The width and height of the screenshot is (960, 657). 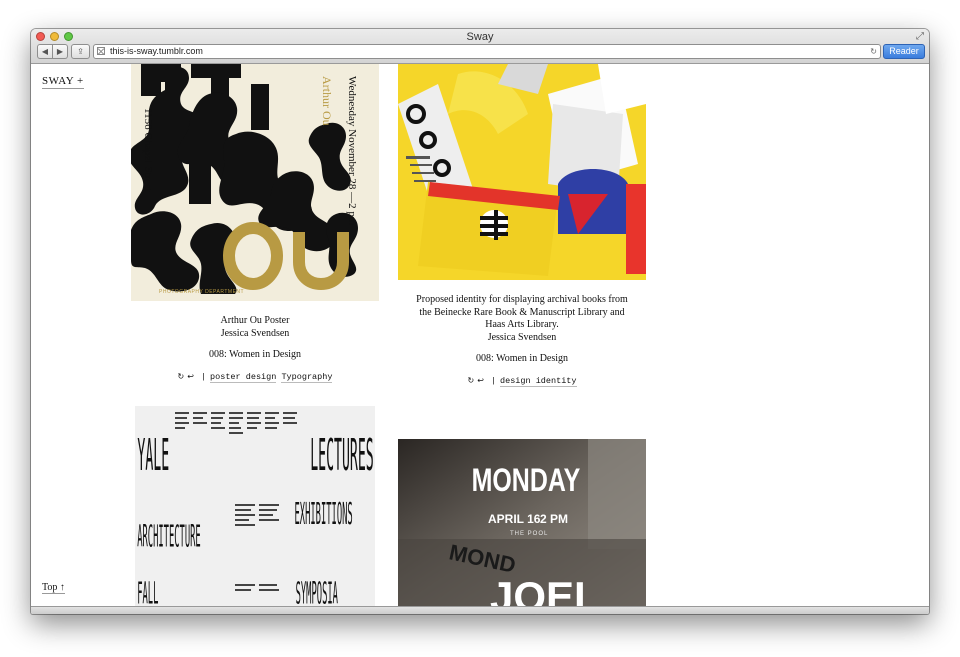 What do you see at coordinates (243, 377) in the screenshot?
I see `tag-link: poster design` at bounding box center [243, 377].